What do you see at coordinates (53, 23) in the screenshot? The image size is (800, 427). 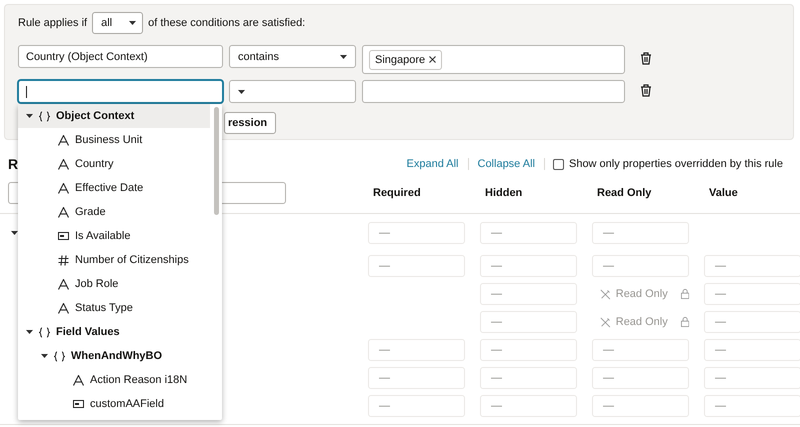 I see `rule-prefix: Rule applies if` at bounding box center [53, 23].